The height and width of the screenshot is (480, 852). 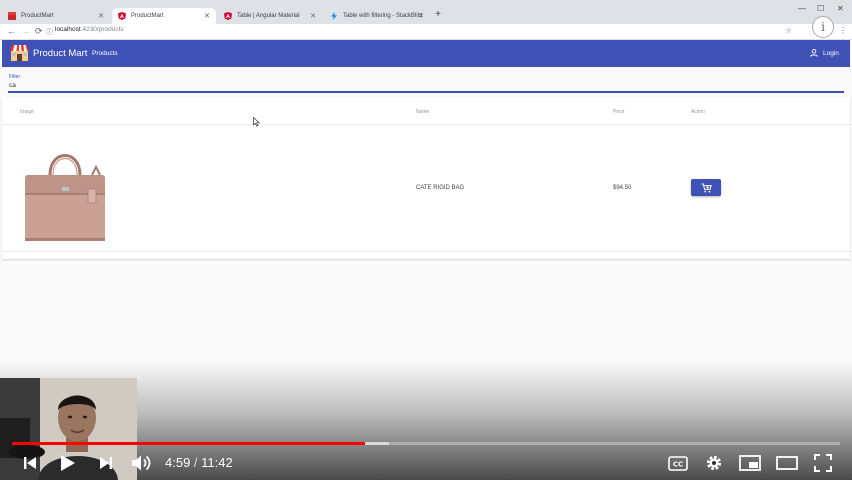 I want to click on column-header-name: Name, so click(x=422, y=112).